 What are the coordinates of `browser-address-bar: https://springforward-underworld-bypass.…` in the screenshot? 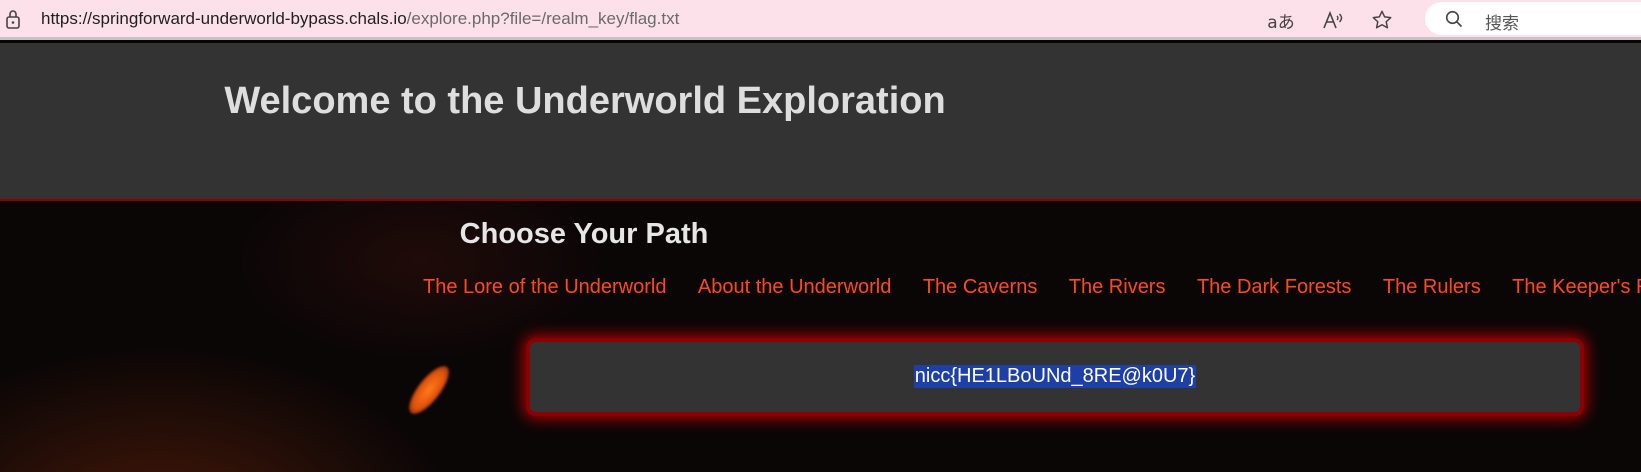 It's located at (820, 20).